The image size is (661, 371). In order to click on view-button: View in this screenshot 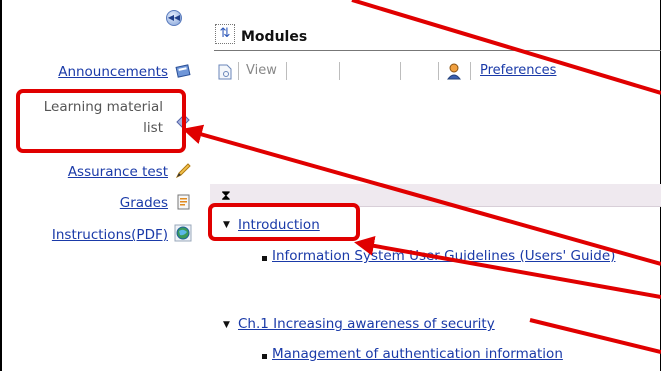, I will do `click(261, 70)`.